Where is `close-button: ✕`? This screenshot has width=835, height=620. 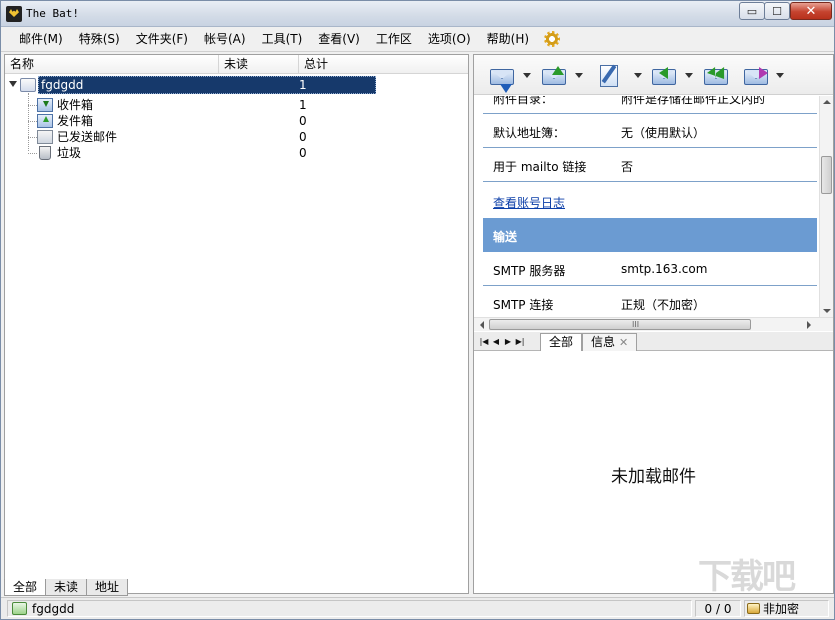
close-button: ✕ is located at coordinates (811, 11).